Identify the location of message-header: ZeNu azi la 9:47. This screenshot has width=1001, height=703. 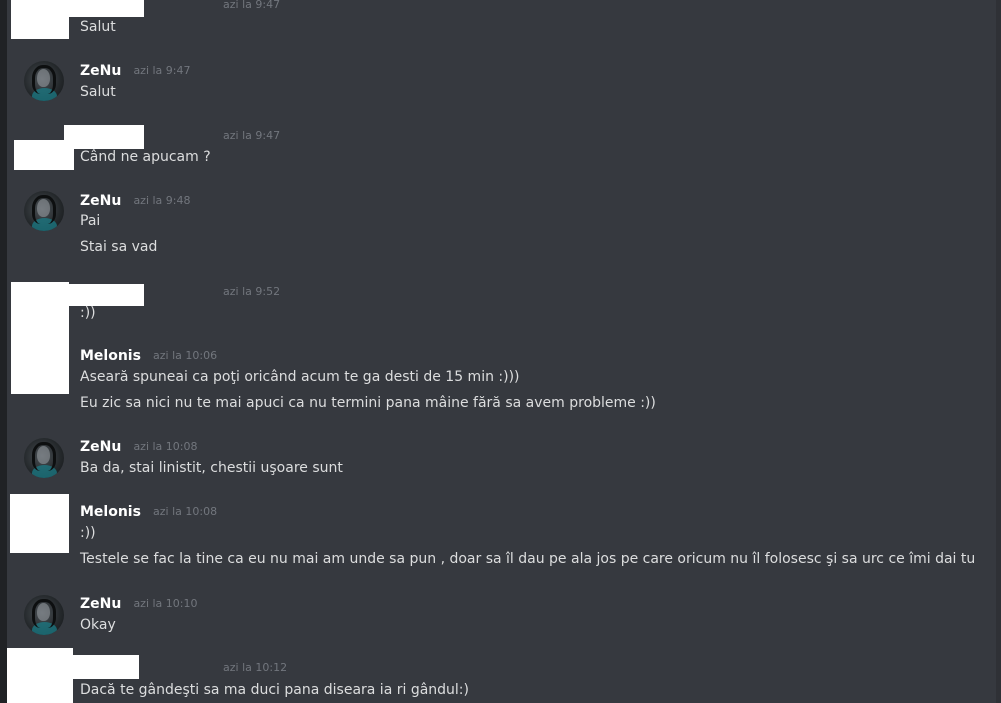
(135, 70).